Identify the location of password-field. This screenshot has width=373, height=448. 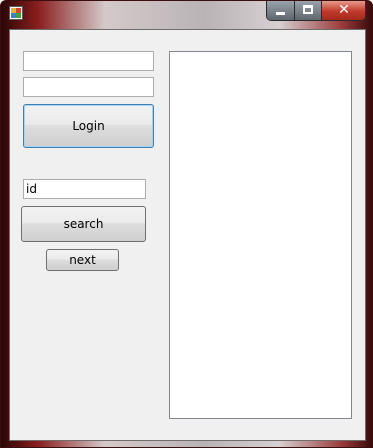
(88, 87).